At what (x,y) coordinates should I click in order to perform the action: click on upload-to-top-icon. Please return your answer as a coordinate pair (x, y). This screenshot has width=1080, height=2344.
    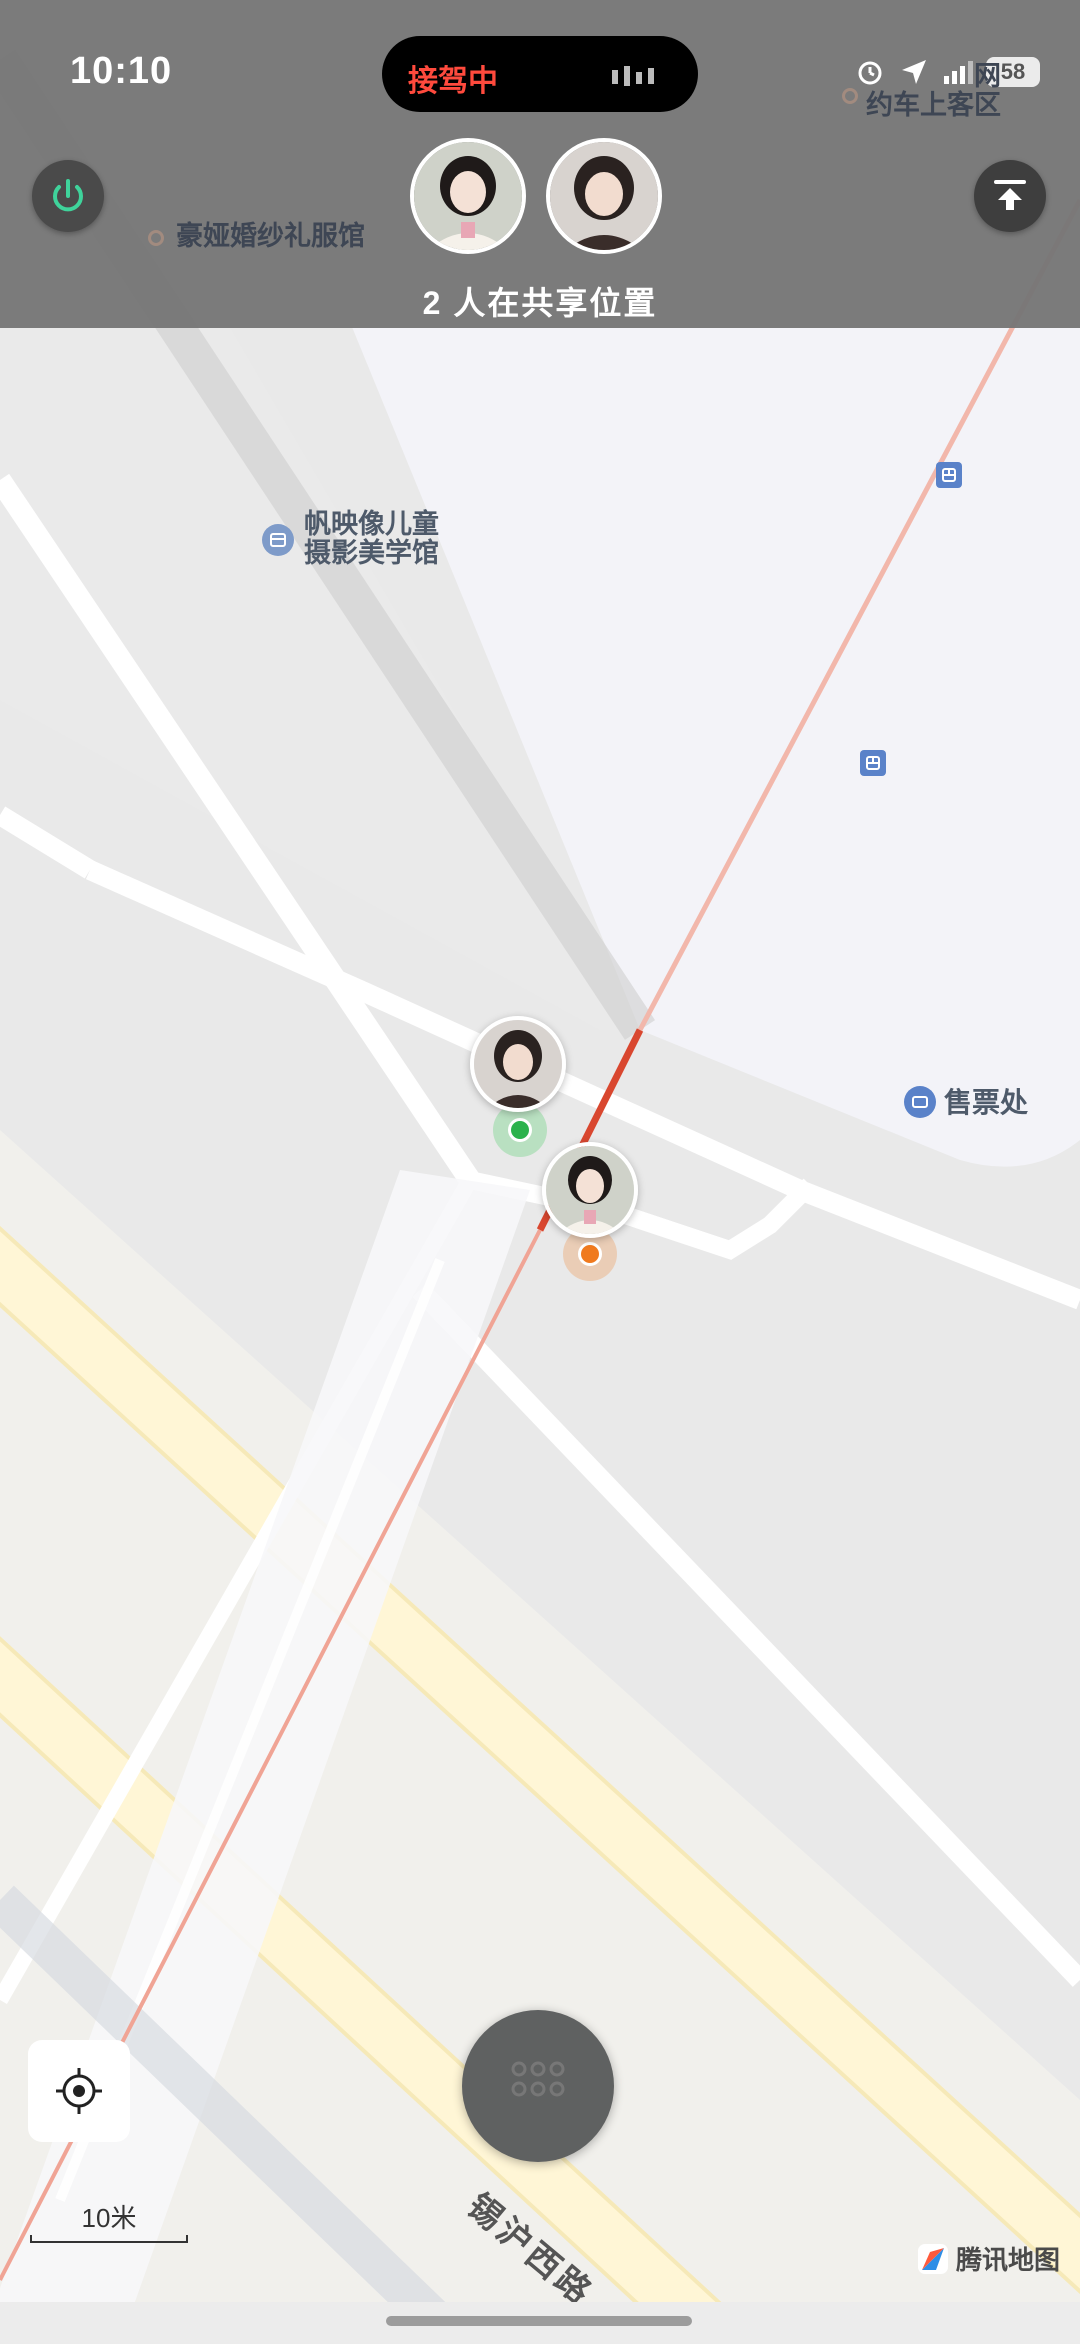
    Looking at the image, I should click on (1010, 195).